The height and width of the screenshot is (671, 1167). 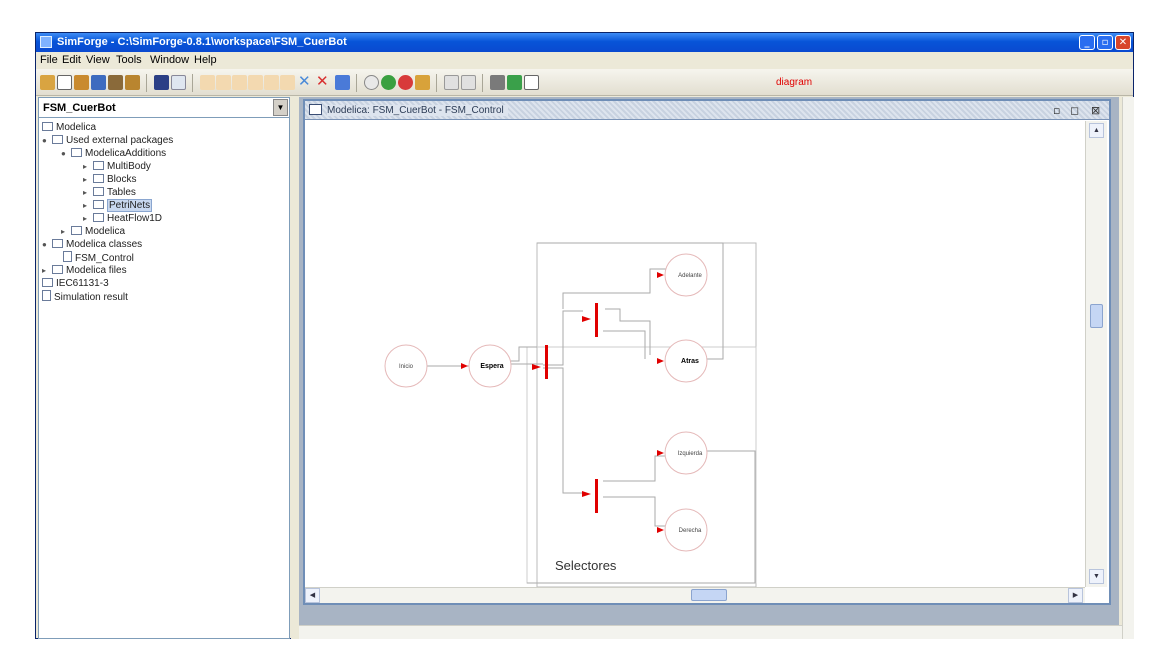 What do you see at coordinates (312, 595) in the screenshot?
I see `scroll-left-icon: ◀` at bounding box center [312, 595].